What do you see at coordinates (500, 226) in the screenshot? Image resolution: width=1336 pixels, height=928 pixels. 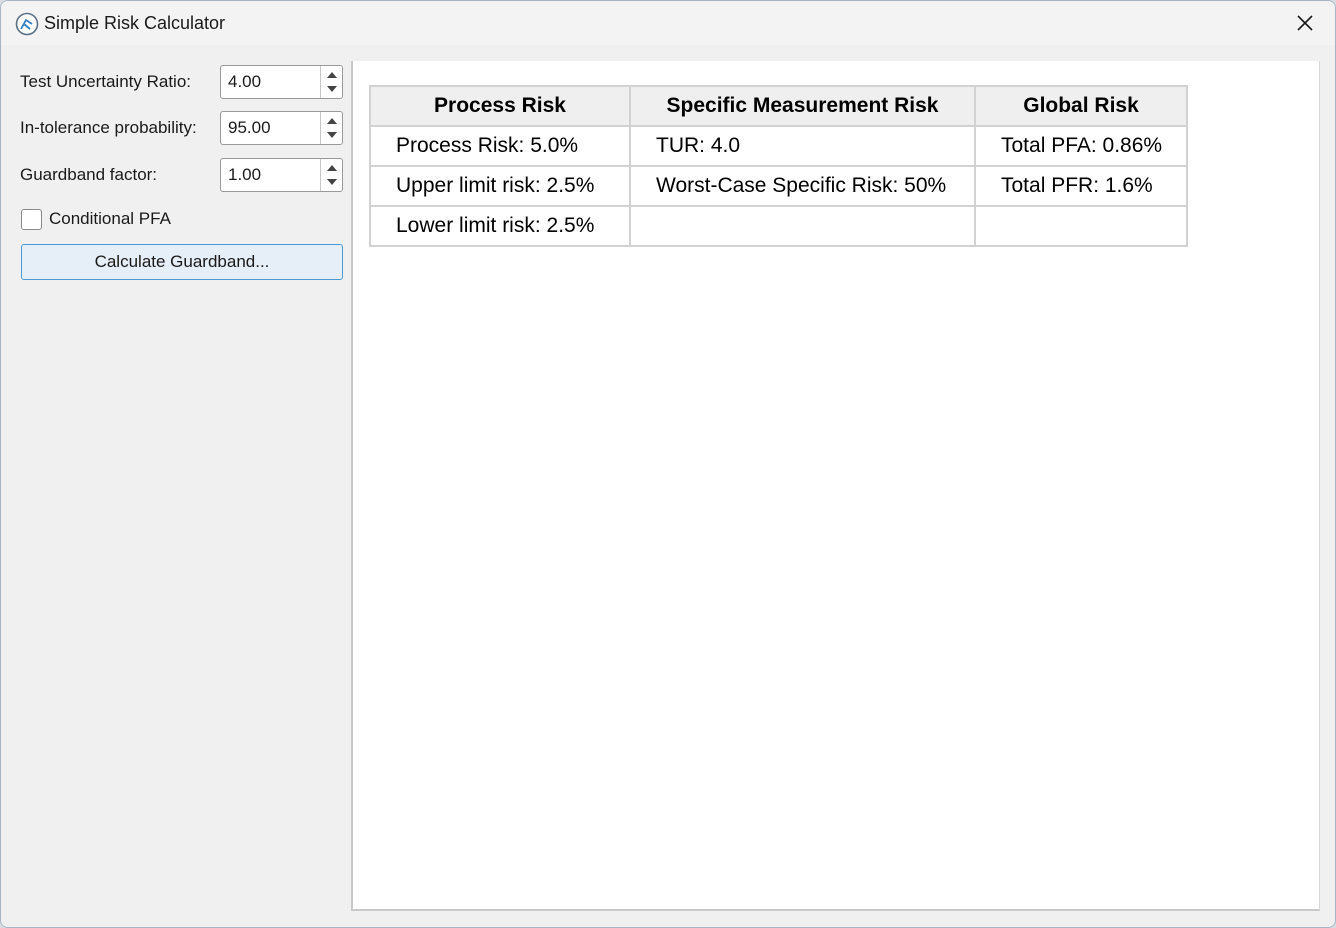 I see `table-cell: Lower limit risk: 2.5%` at bounding box center [500, 226].